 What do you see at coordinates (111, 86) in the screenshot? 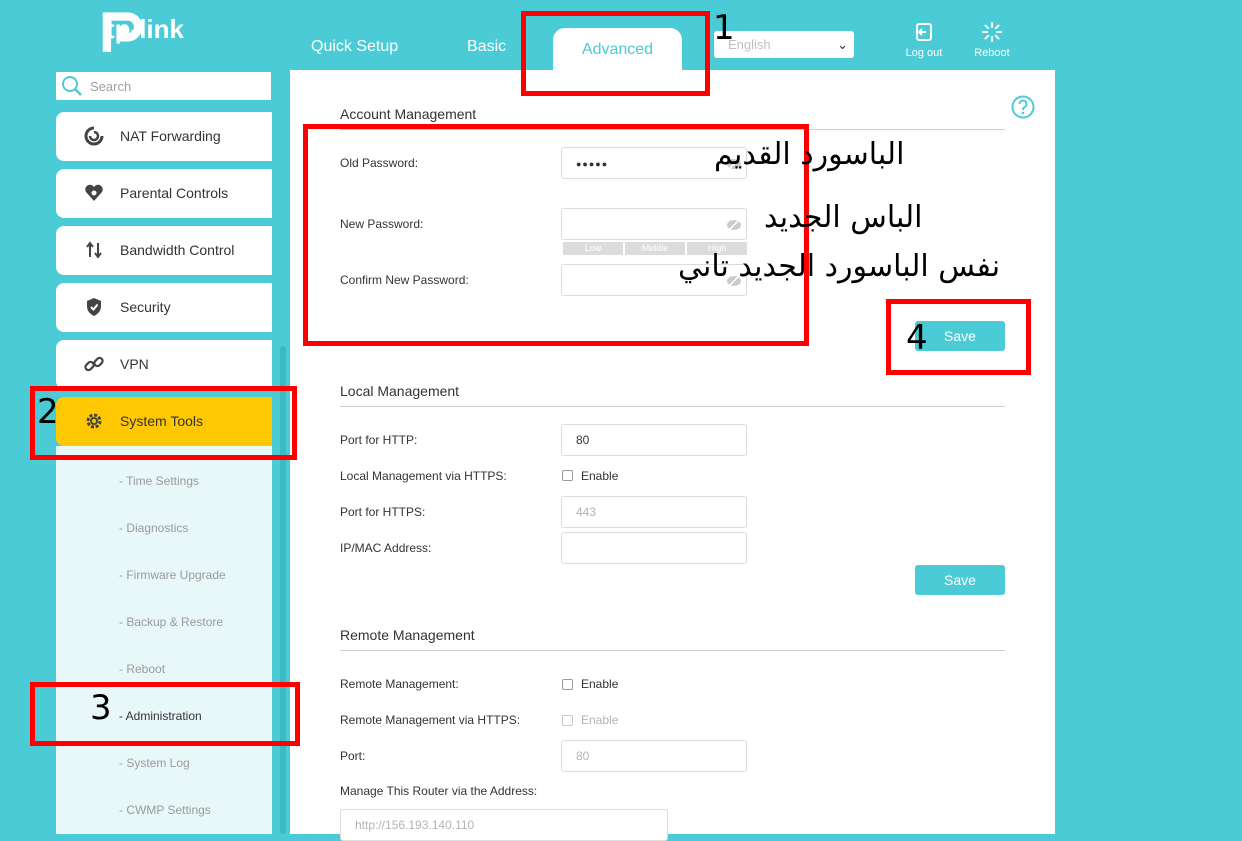
I see `search-placeholder: Search` at bounding box center [111, 86].